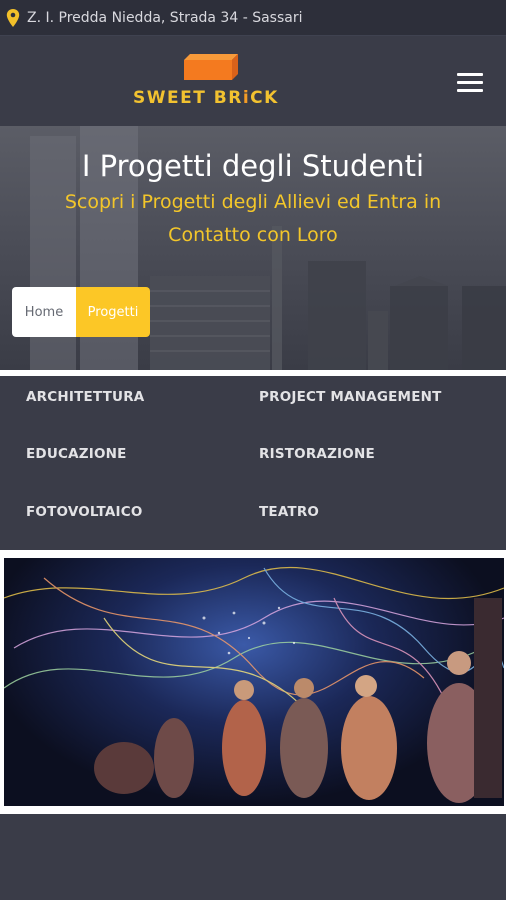 The image size is (506, 900). Describe the element at coordinates (165, 18) in the screenshot. I see `address-text: Z. I. Predda Niedda, Strada 34 - Sassari` at that location.